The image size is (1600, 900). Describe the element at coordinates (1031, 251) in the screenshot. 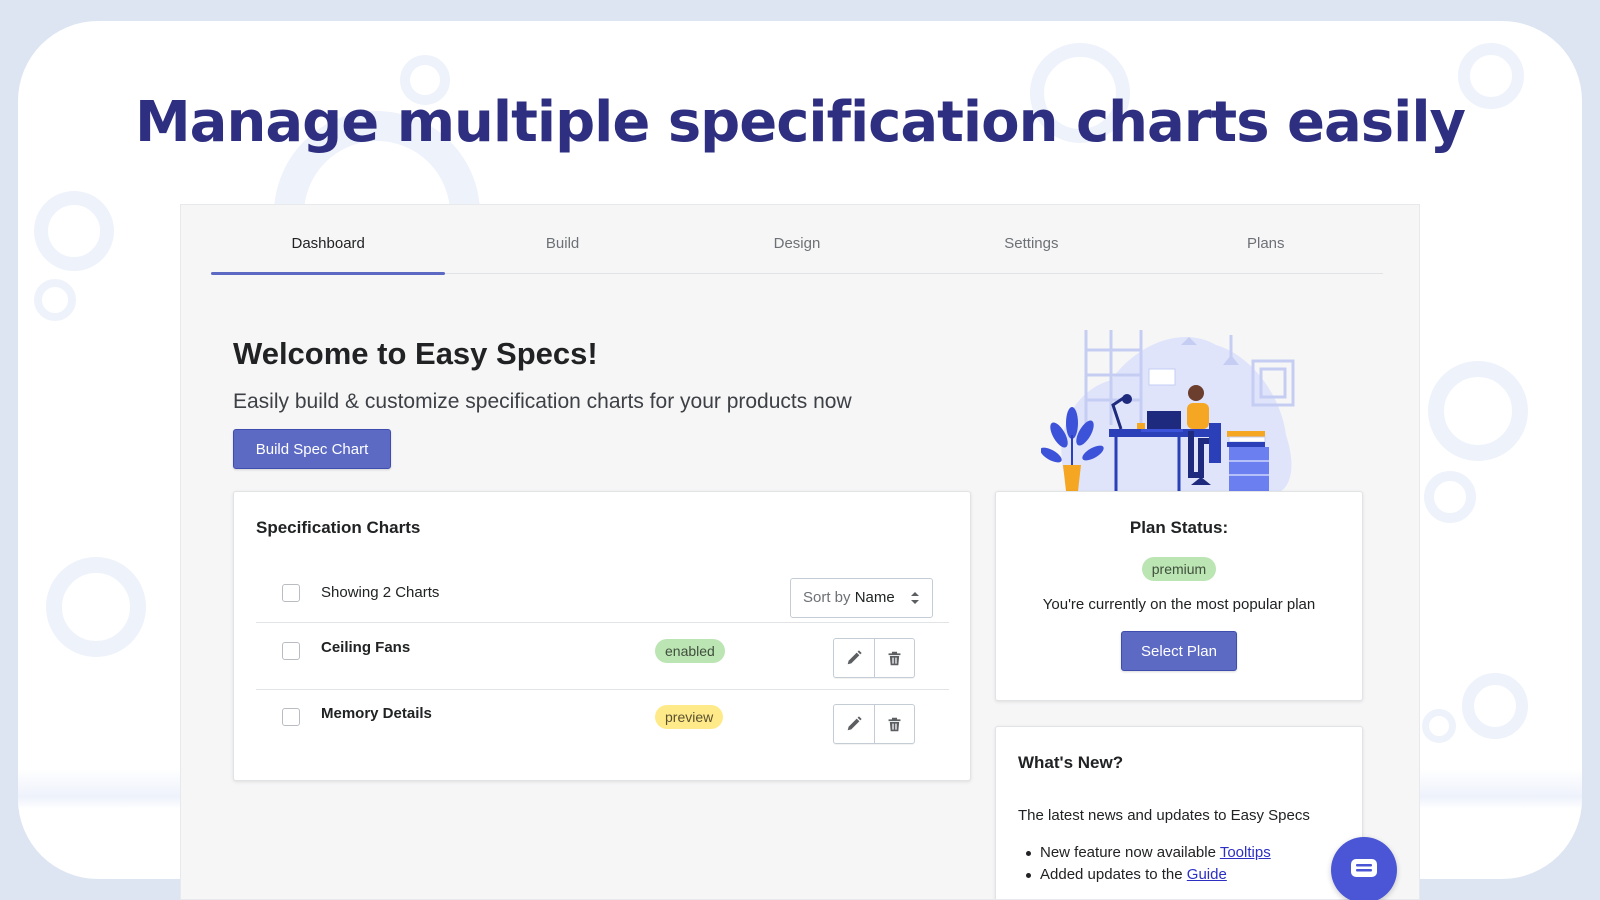

I see `tab-settings: Settings` at that location.